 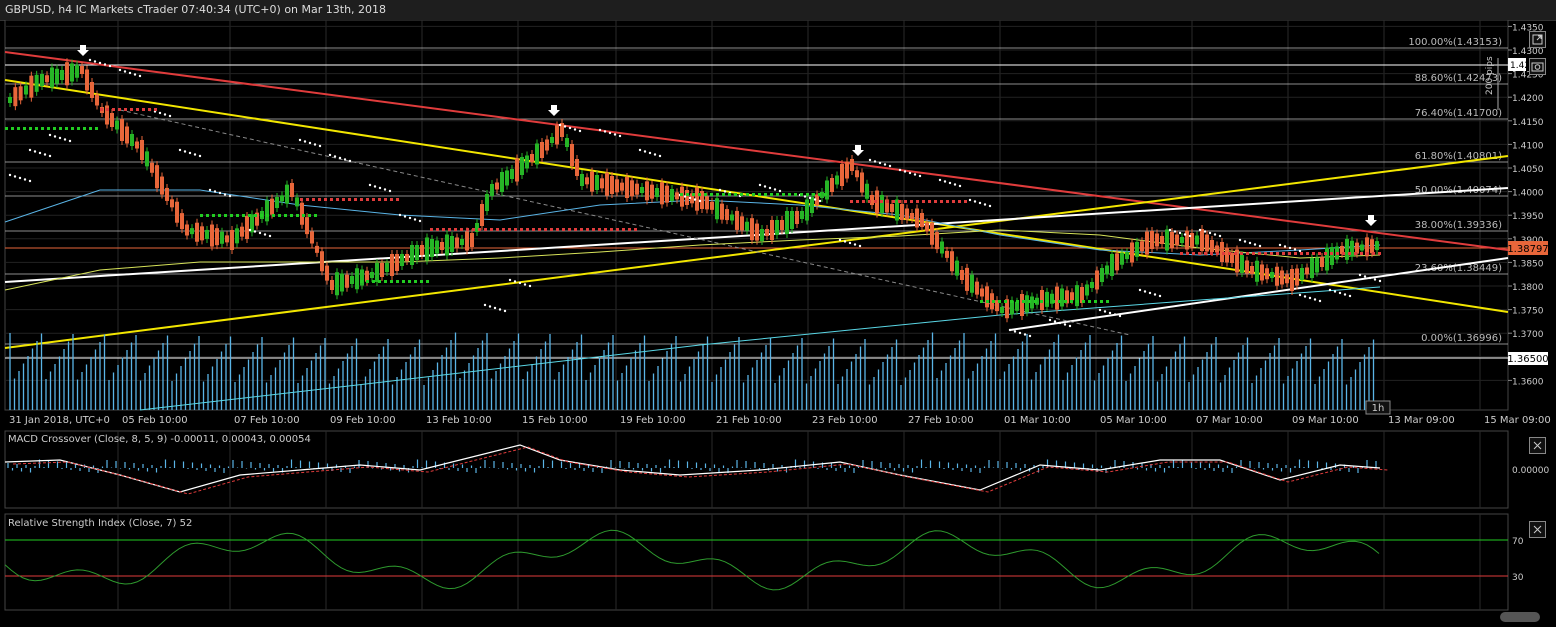 What do you see at coordinates (1527, 359) in the screenshot?
I see `volume-marker-value: 1.36500` at bounding box center [1527, 359].